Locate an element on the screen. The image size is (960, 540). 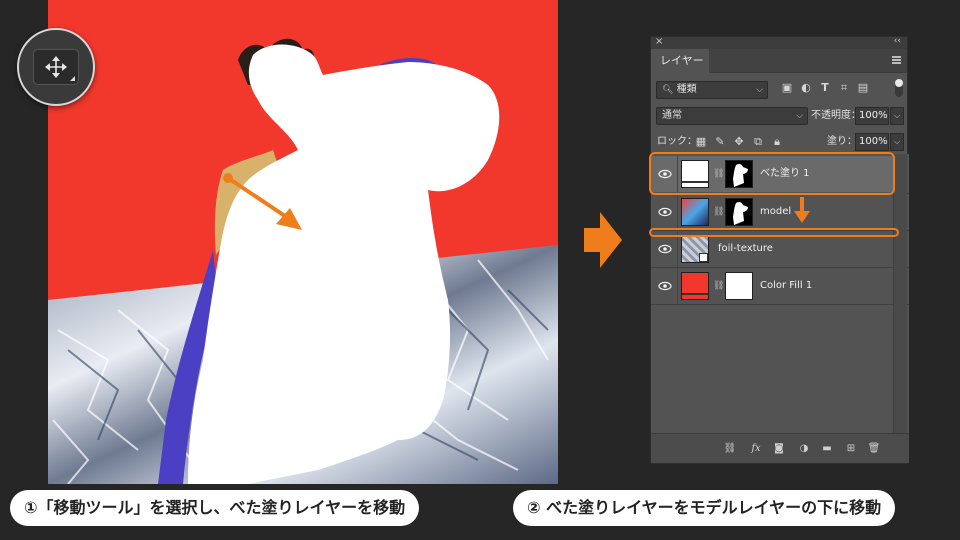
move-tool-badge is located at coordinates (56, 67).